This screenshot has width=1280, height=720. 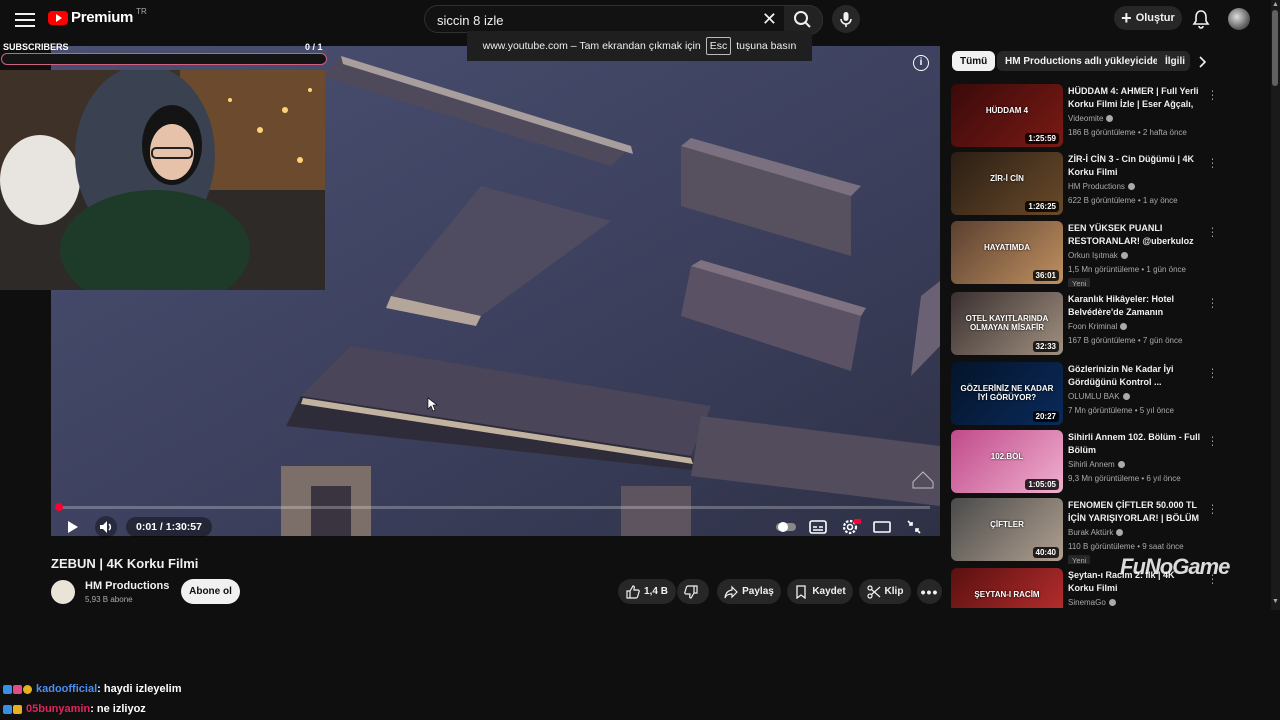 What do you see at coordinates (58, 709) in the screenshot?
I see `chat-username: 05bunyamin` at bounding box center [58, 709].